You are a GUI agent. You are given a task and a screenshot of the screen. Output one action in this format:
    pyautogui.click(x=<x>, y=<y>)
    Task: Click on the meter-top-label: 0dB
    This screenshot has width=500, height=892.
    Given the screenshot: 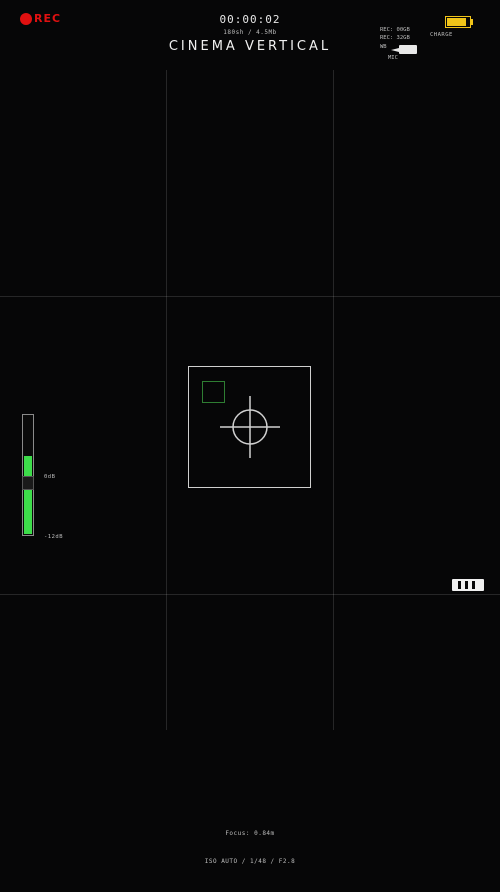 What is the action you would take?
    pyautogui.click(x=50, y=477)
    